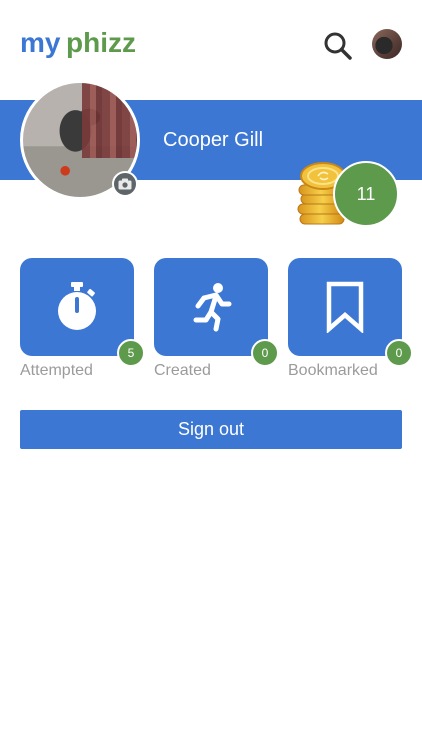 The height and width of the screenshot is (750, 422). What do you see at coordinates (109, 120) in the screenshot?
I see `photo-background` at bounding box center [109, 120].